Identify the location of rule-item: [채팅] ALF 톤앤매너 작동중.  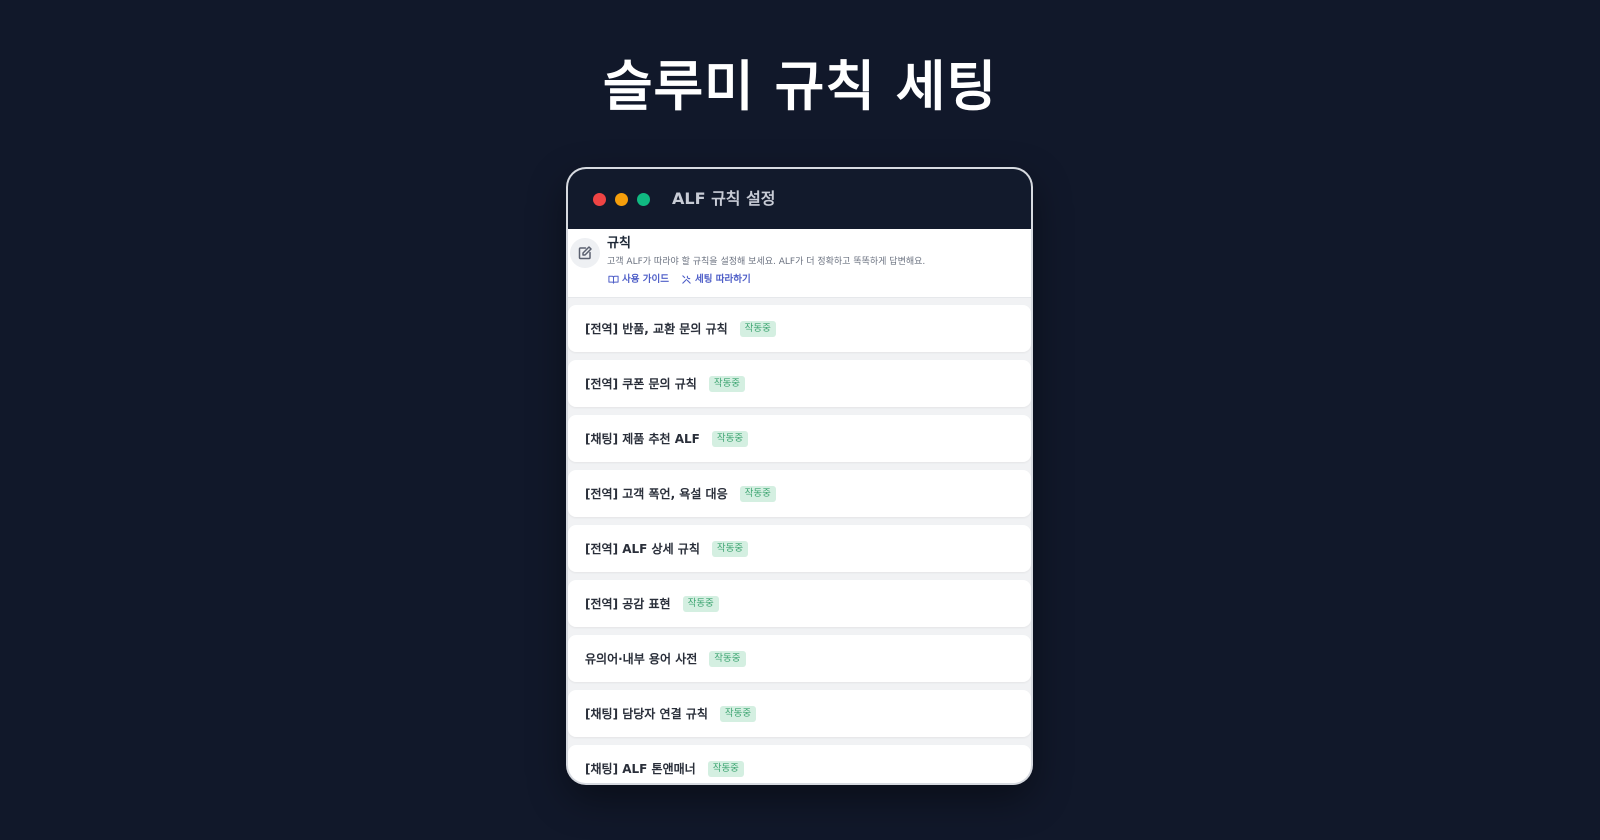
(799, 764).